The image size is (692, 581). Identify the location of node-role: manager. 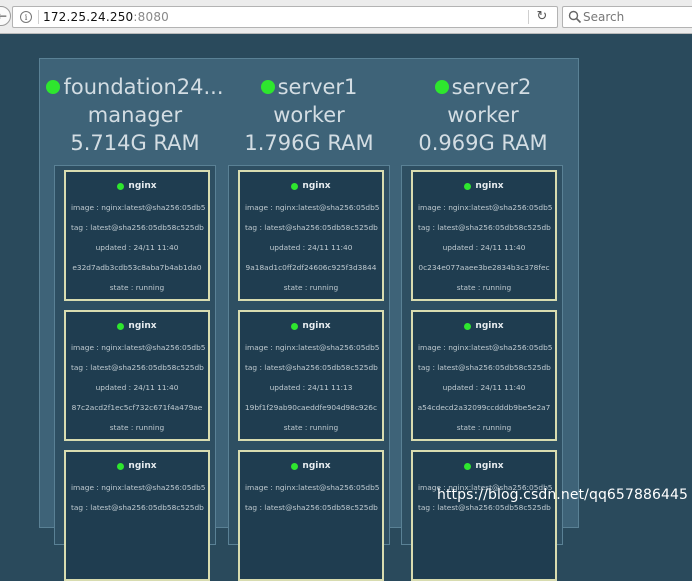
(135, 115).